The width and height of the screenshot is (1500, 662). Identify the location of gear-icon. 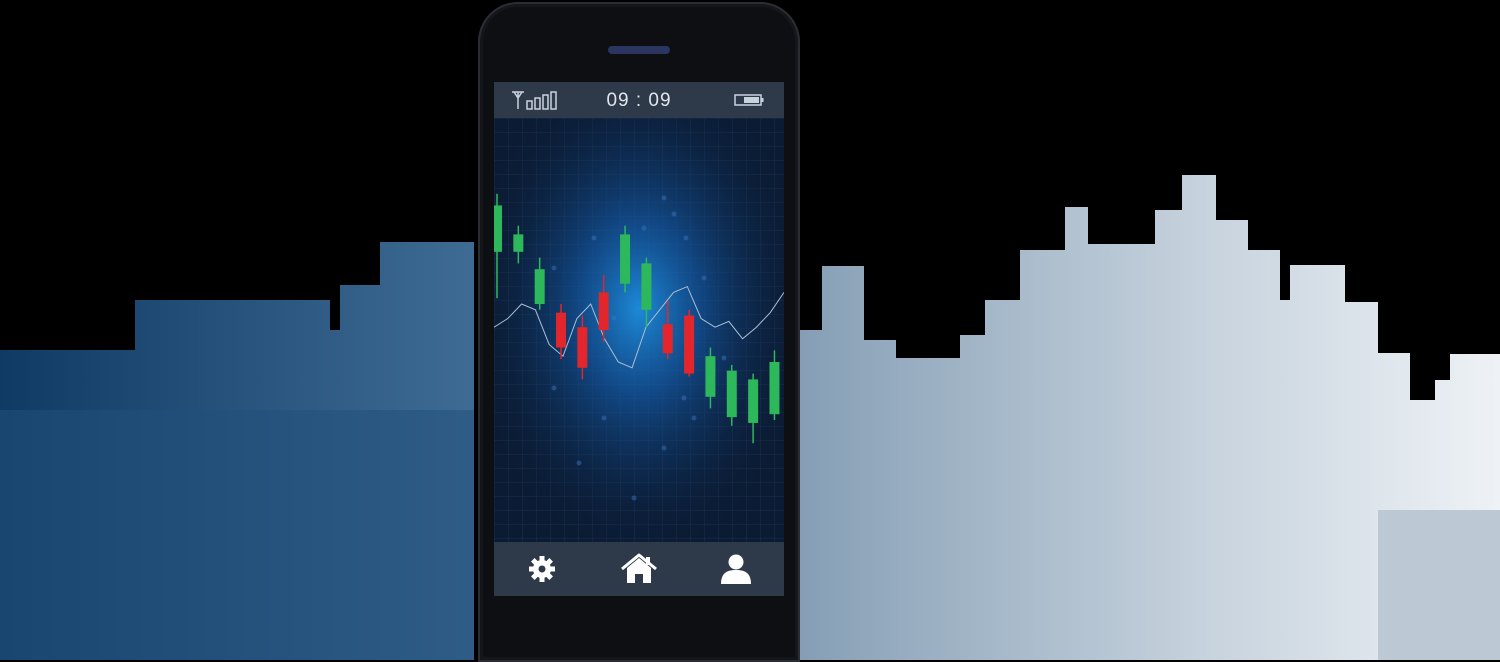
(542, 569).